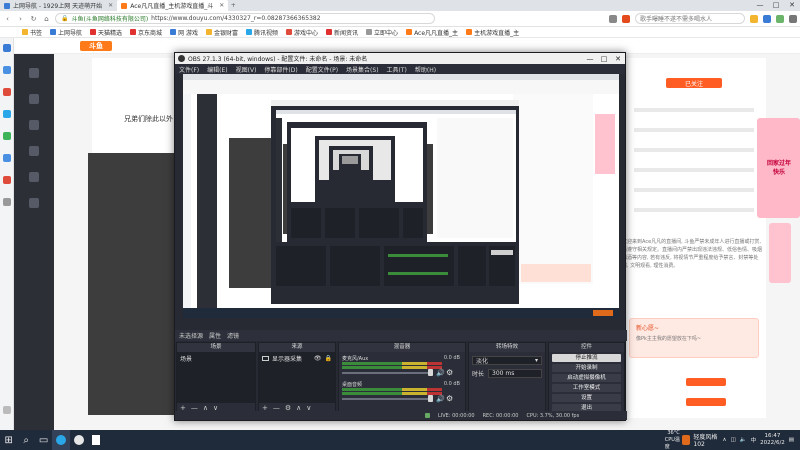 The image size is (800, 450). Describe the element at coordinates (7, 19) in the screenshot. I see `back-icon: ‹` at that location.